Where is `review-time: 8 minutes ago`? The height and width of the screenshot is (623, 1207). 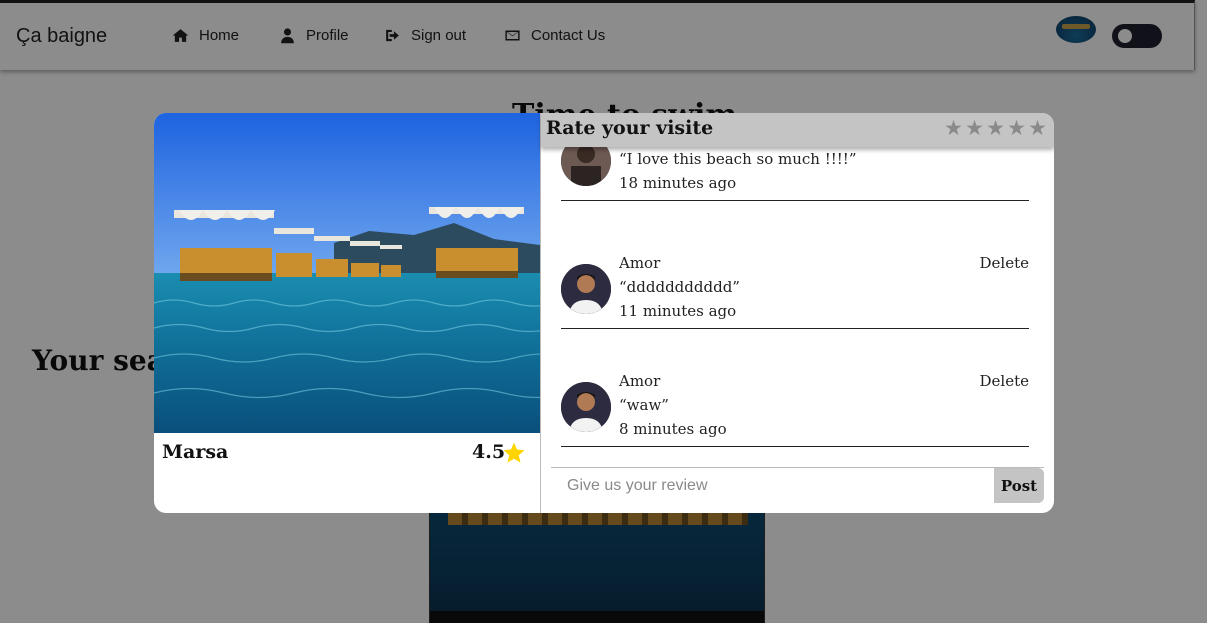 review-time: 8 minutes ago is located at coordinates (673, 429).